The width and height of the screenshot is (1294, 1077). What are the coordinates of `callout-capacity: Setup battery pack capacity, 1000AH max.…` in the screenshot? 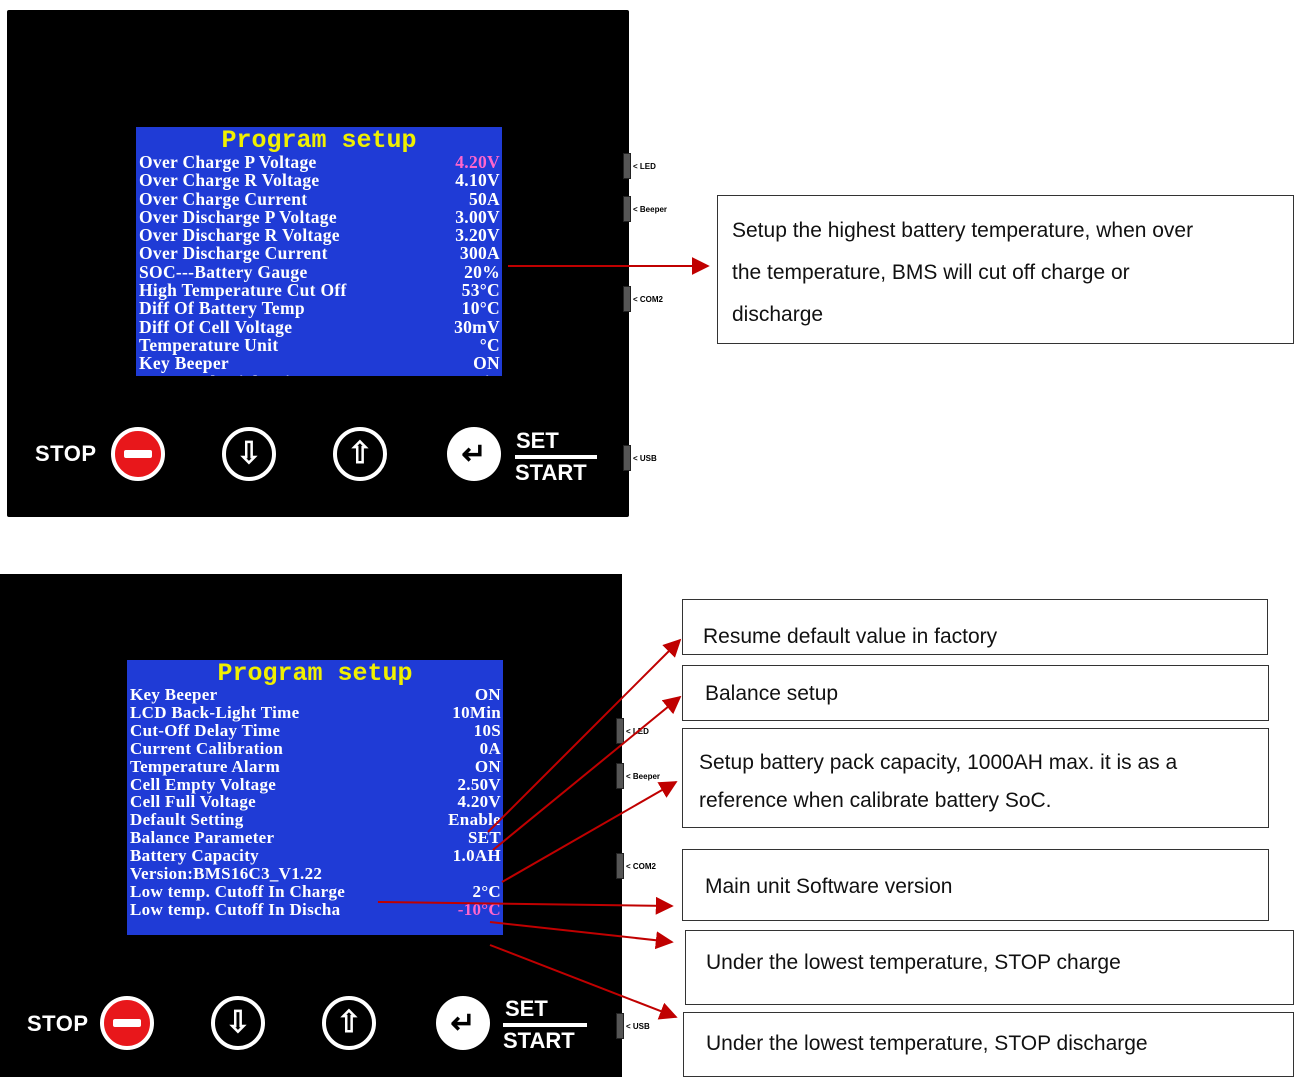 It's located at (975, 778).